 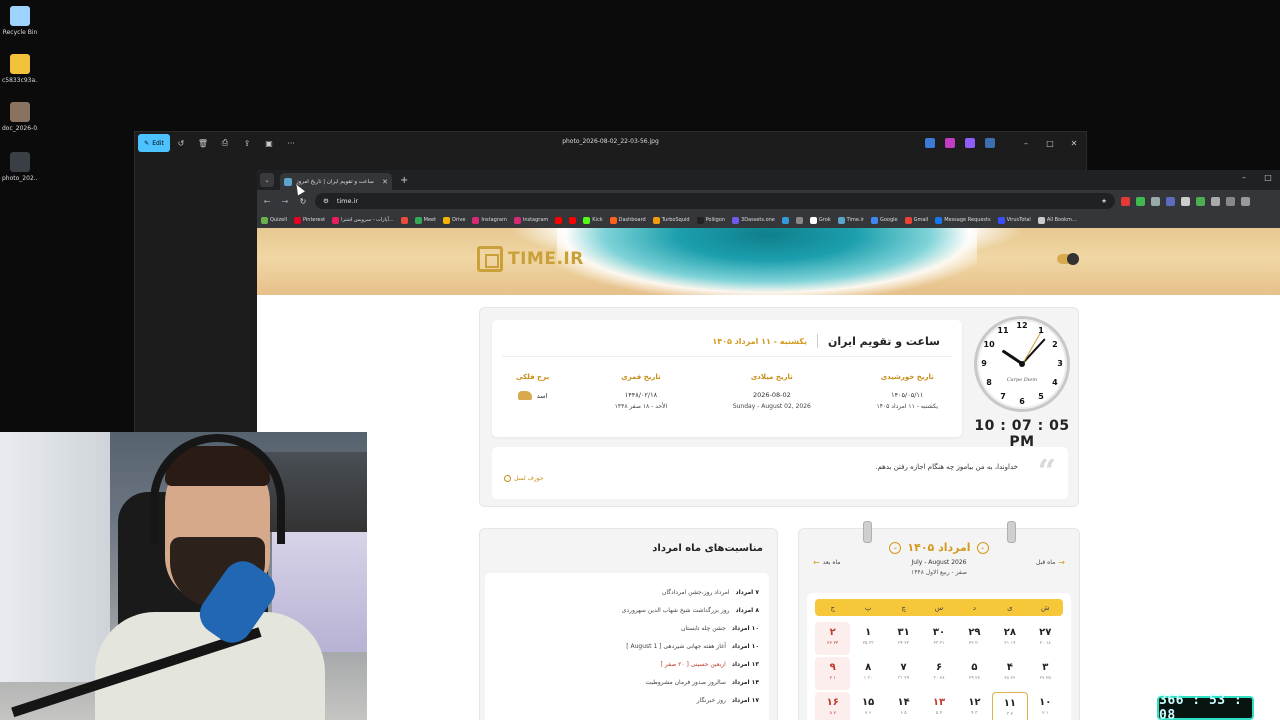 I want to click on calendar-day: ۳ ۲۵ ۲۷, so click(x=1045, y=673).